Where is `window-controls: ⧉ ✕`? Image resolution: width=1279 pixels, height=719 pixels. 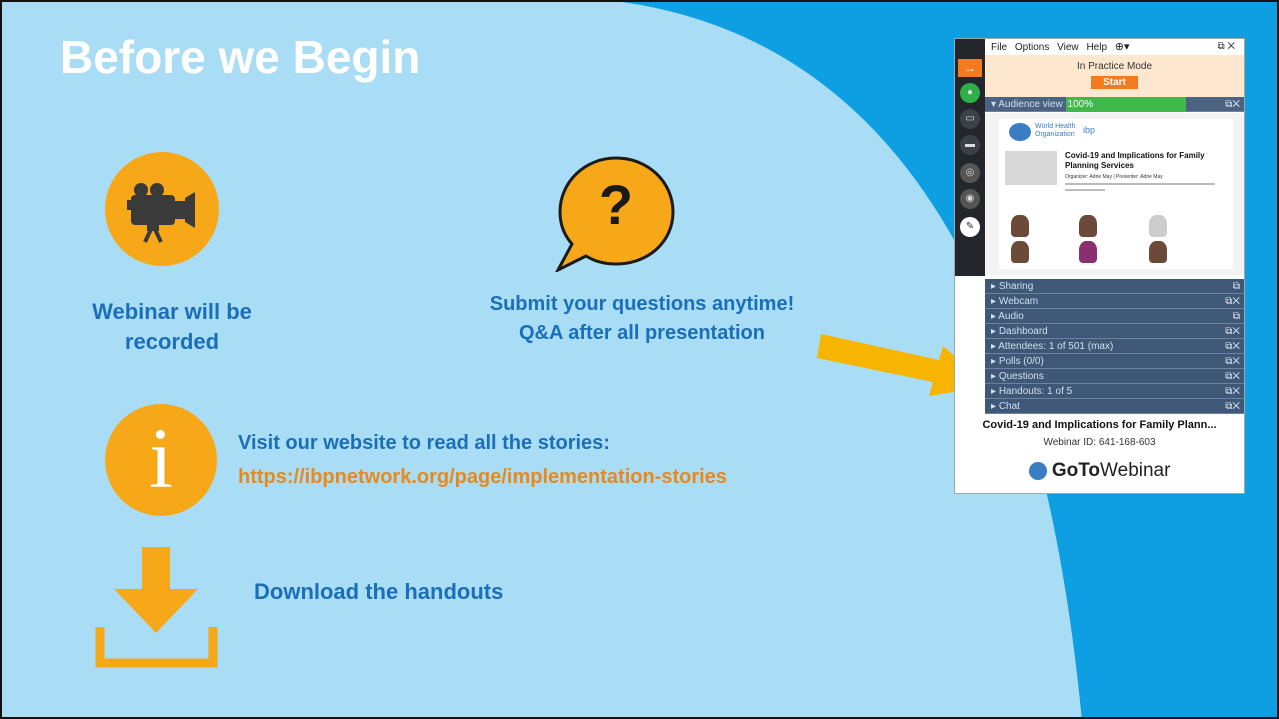
window-controls: ⧉ ✕ is located at coordinates (1226, 47).